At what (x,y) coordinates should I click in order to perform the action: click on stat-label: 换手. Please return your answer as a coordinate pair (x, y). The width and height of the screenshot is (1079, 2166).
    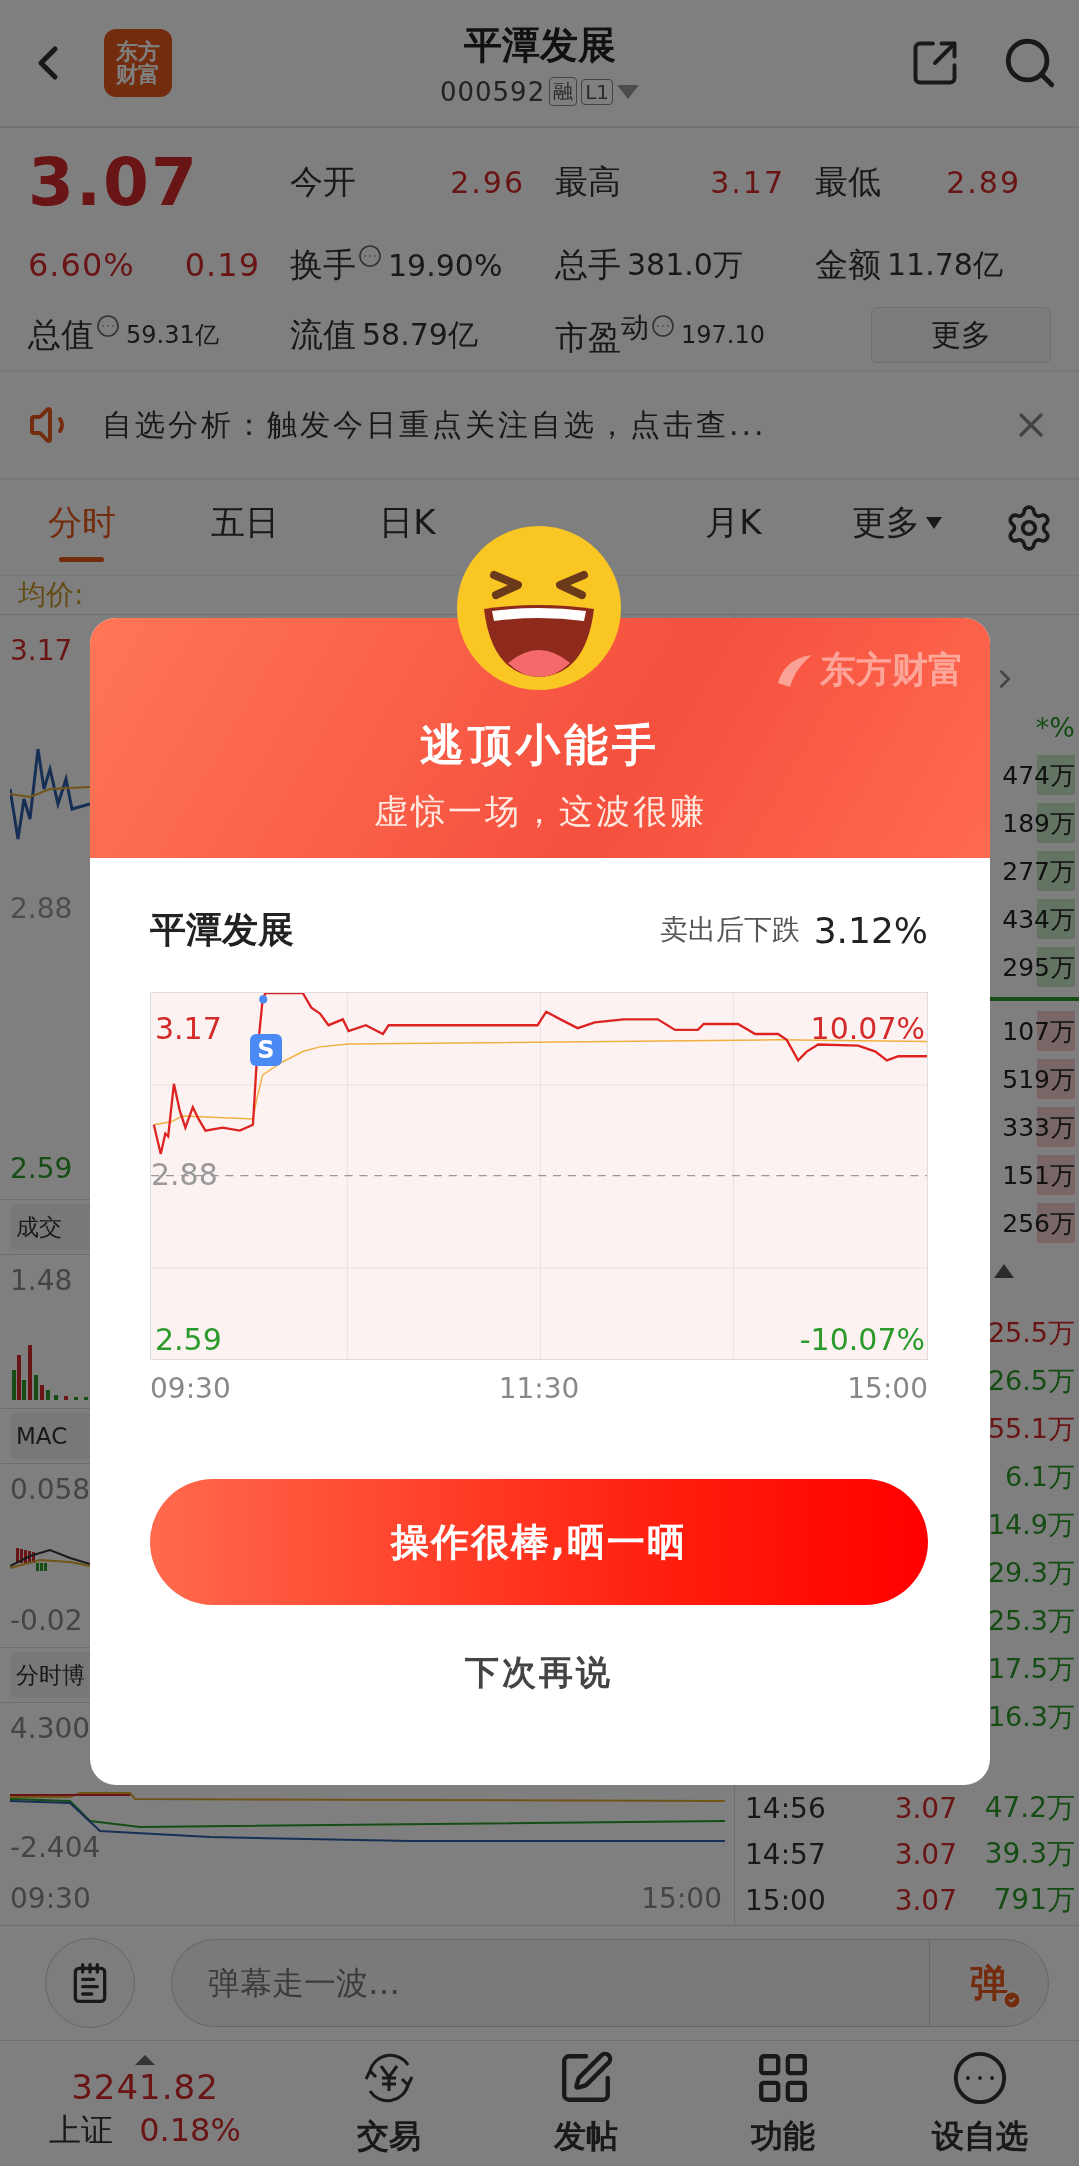
    Looking at the image, I should click on (323, 264).